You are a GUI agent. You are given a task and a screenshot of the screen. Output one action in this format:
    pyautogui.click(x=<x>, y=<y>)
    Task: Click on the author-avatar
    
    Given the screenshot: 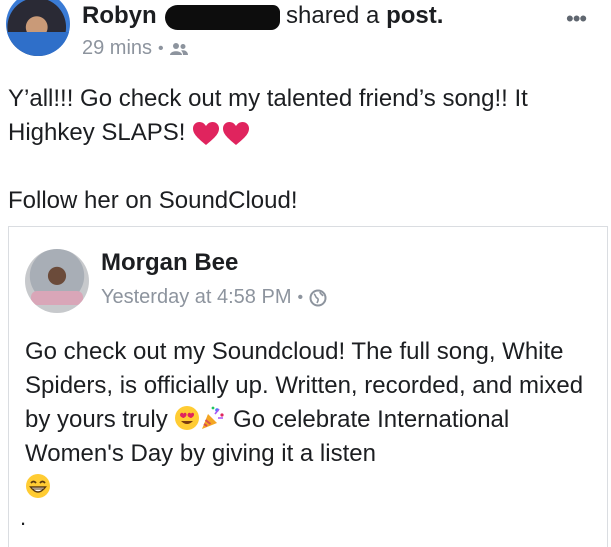 What is the action you would take?
    pyautogui.click(x=38, y=28)
    